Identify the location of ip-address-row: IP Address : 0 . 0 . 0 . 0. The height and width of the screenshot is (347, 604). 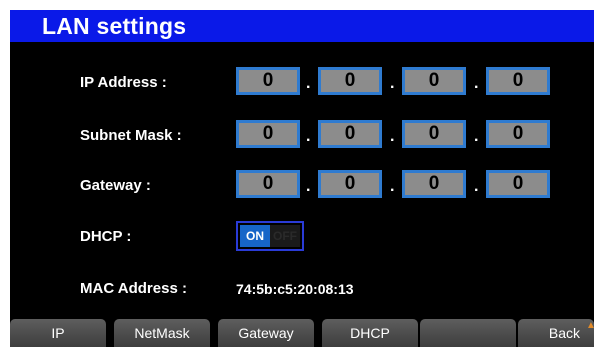
(302, 83).